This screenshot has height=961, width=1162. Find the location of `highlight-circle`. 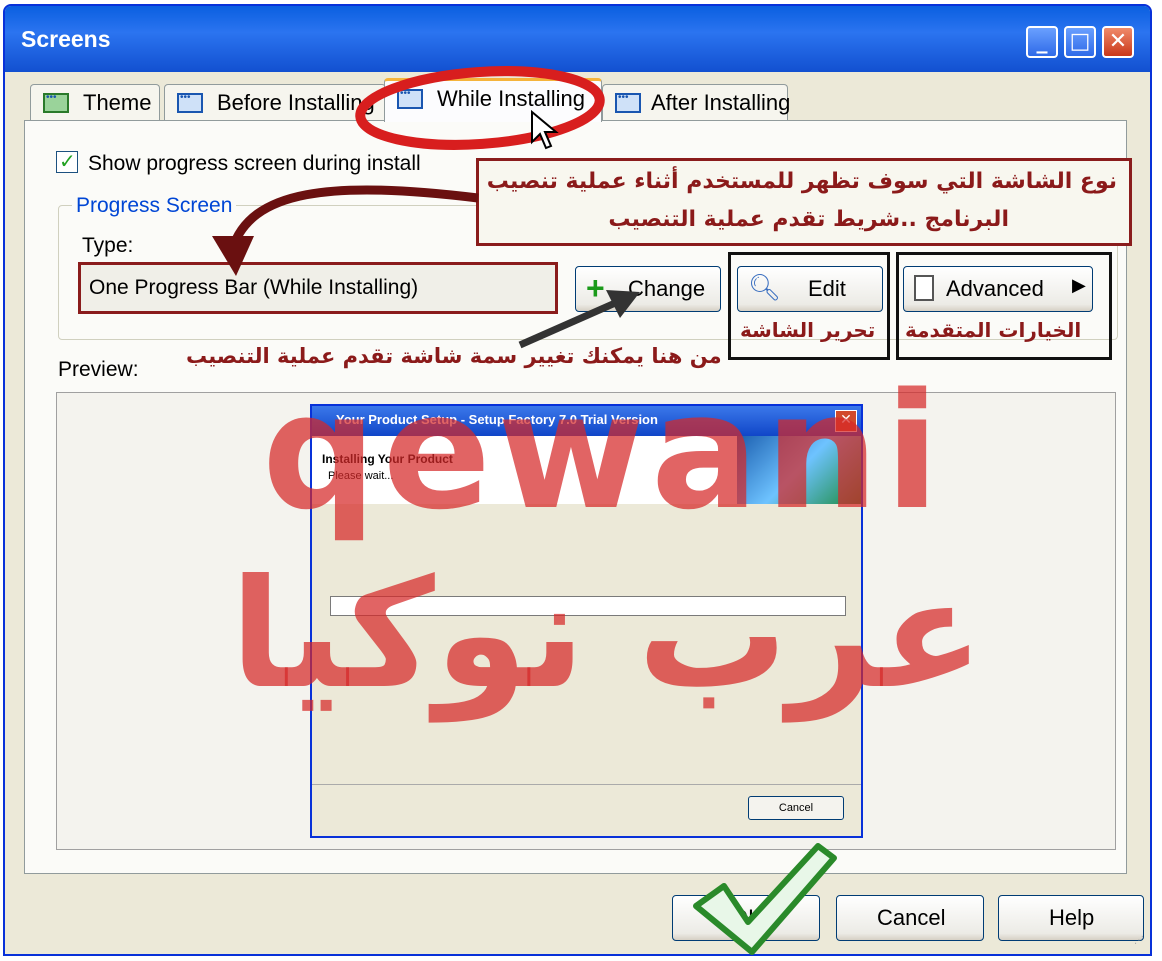

highlight-circle is located at coordinates (480, 108).